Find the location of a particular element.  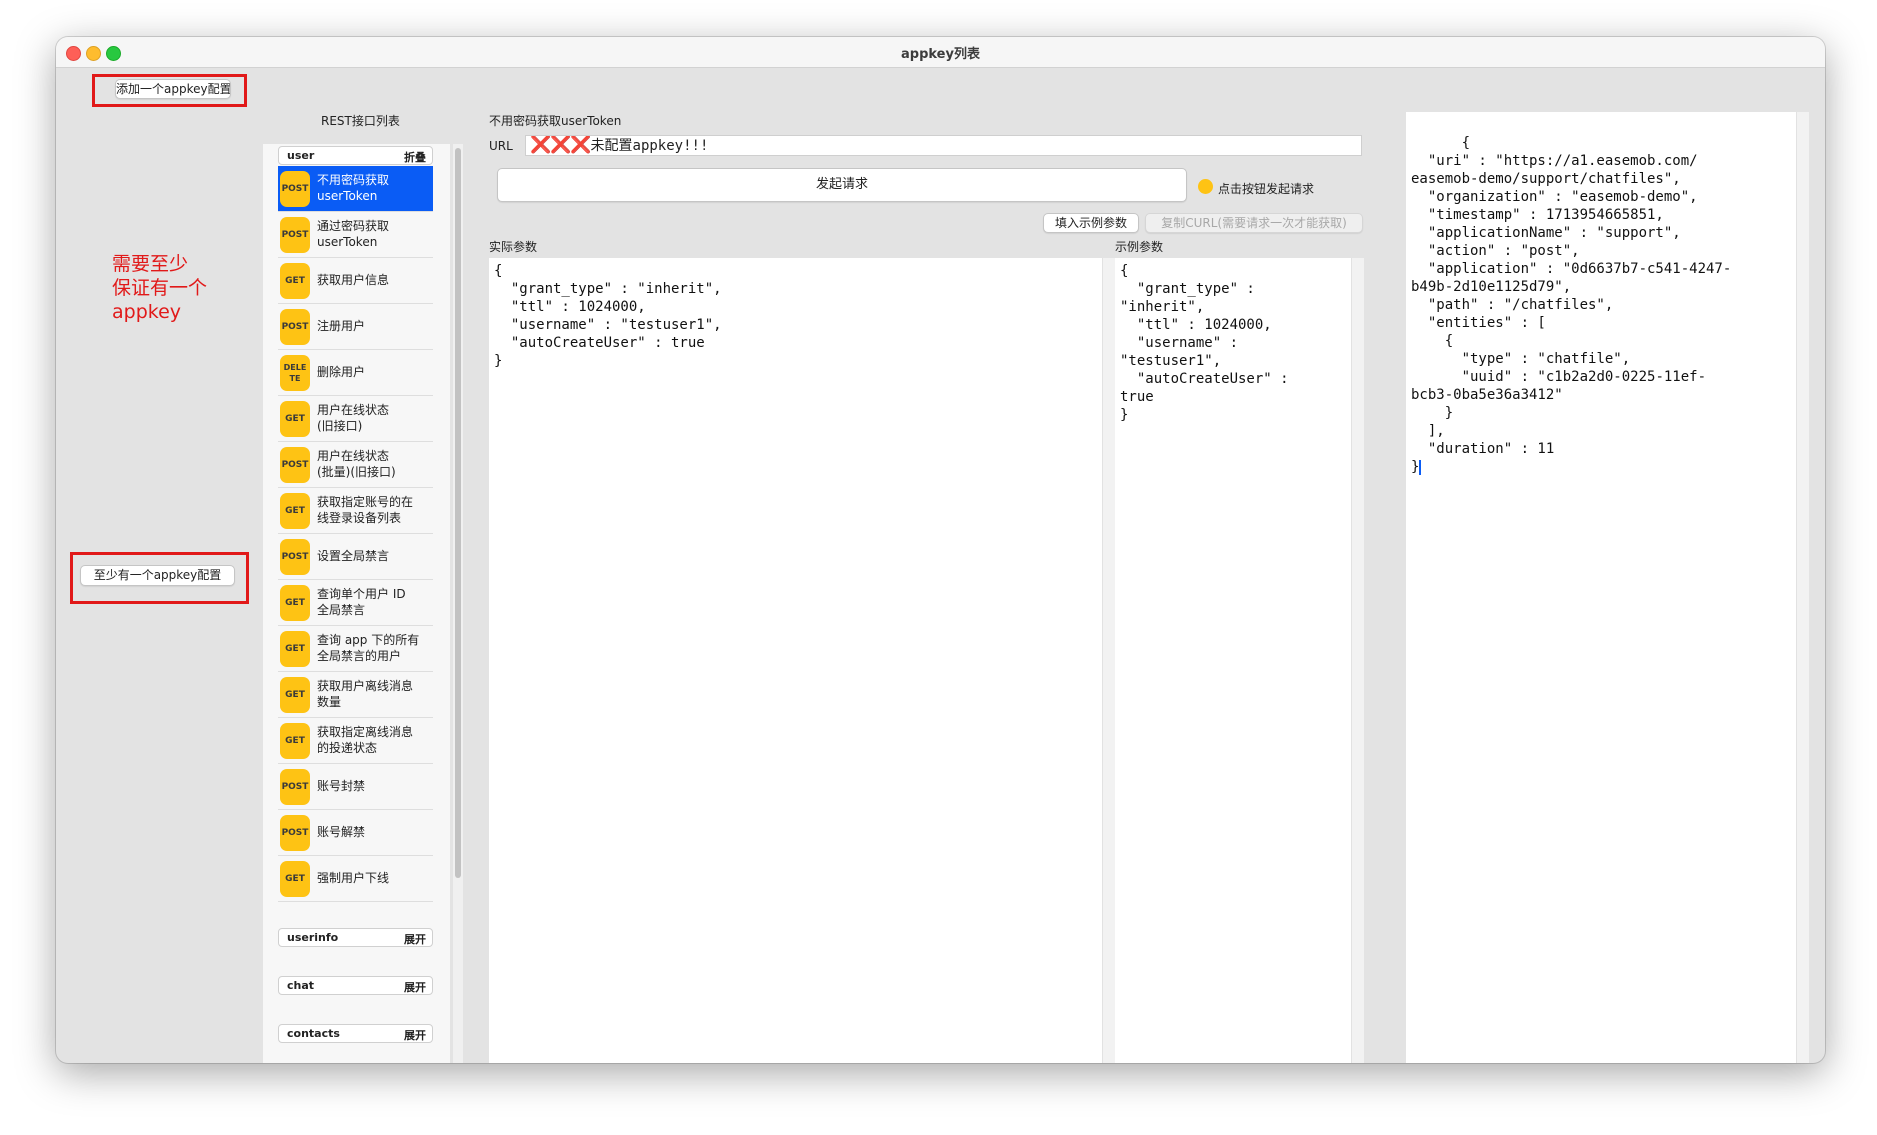

group-header-contacts: contacts 展开 is located at coordinates (355, 1033).